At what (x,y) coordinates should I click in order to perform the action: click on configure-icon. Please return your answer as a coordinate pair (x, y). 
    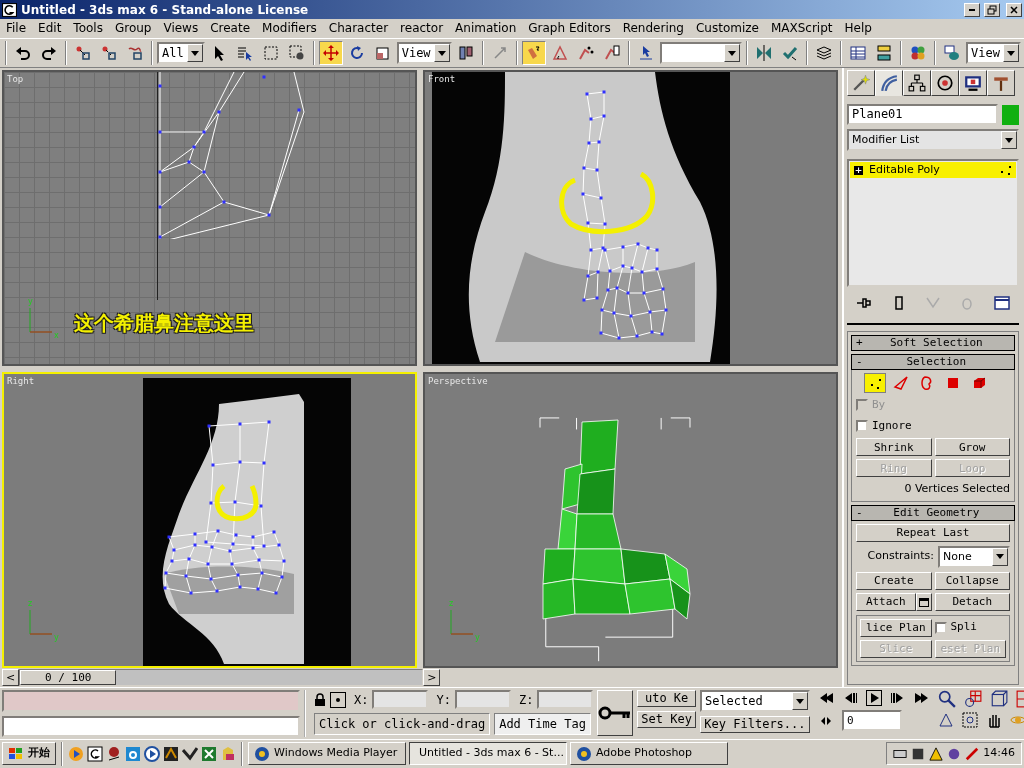
    Looking at the image, I should click on (1001, 303).